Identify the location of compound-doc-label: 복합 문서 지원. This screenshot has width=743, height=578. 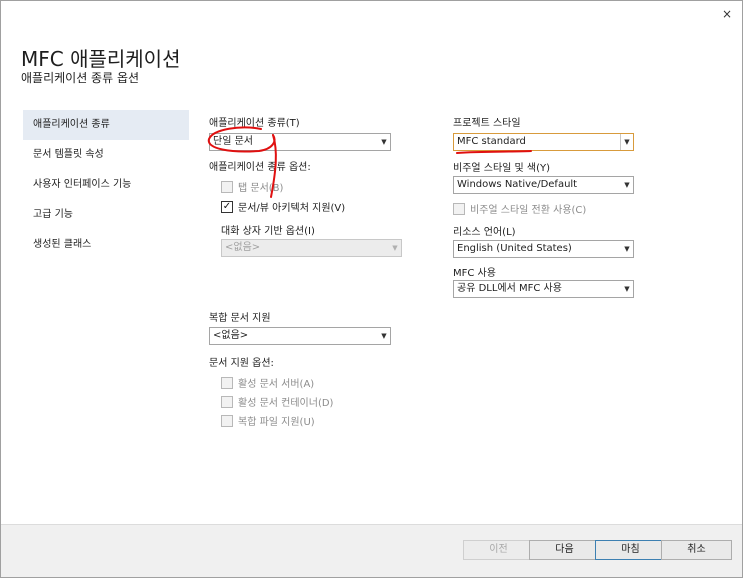
(240, 318).